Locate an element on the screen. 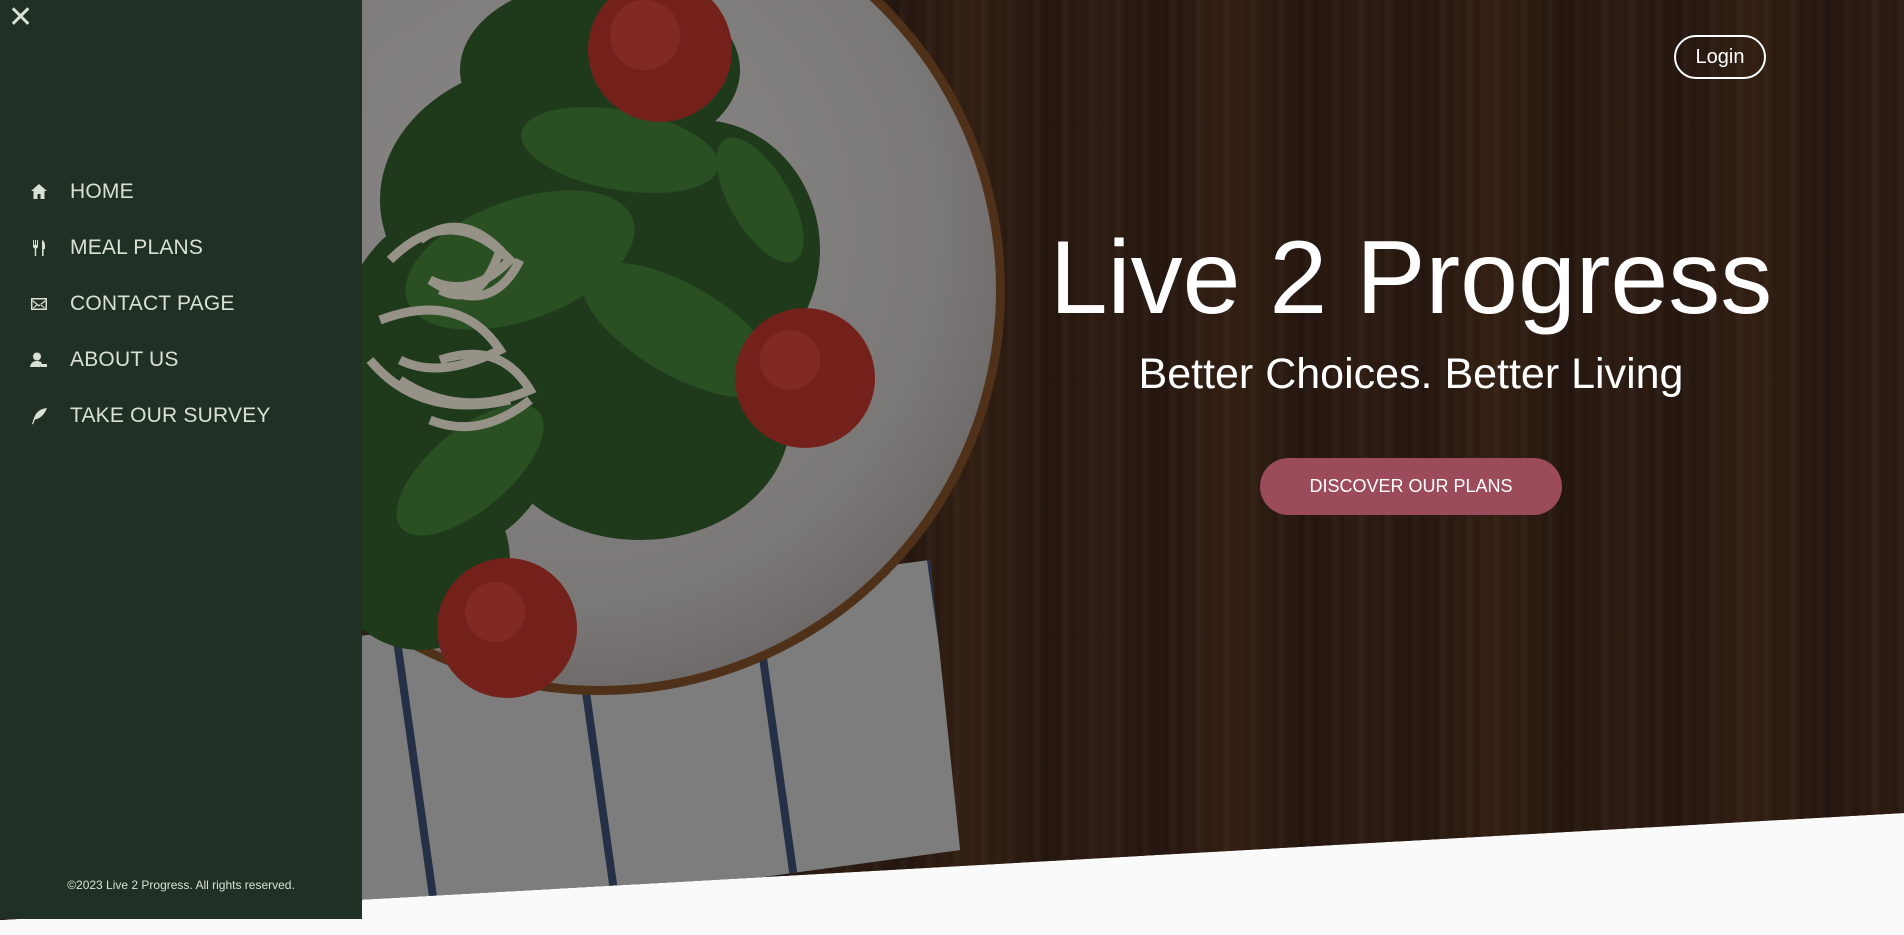 This screenshot has height=935, width=1904. sidebar-item-about-us: ABOUT US is located at coordinates (181, 360).